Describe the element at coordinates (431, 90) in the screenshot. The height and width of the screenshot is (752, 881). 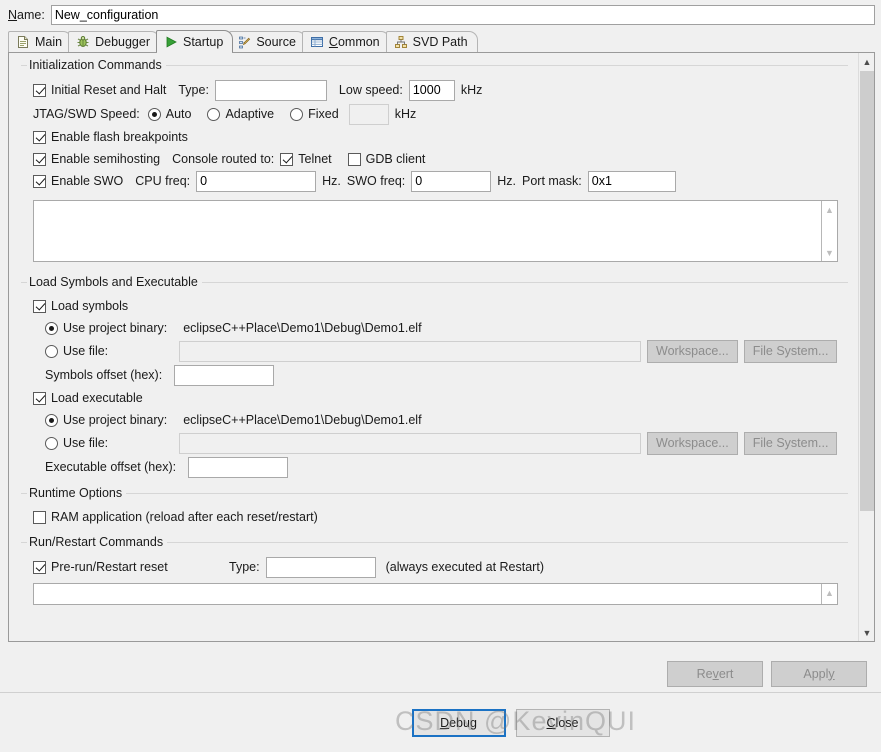
I see `low-speed-input` at that location.